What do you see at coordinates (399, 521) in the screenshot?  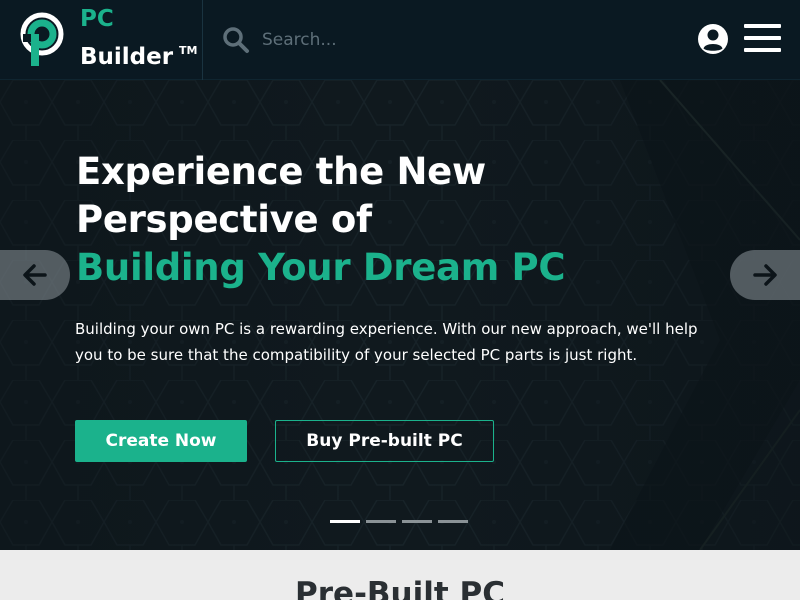 I see `carousel-indicators` at bounding box center [399, 521].